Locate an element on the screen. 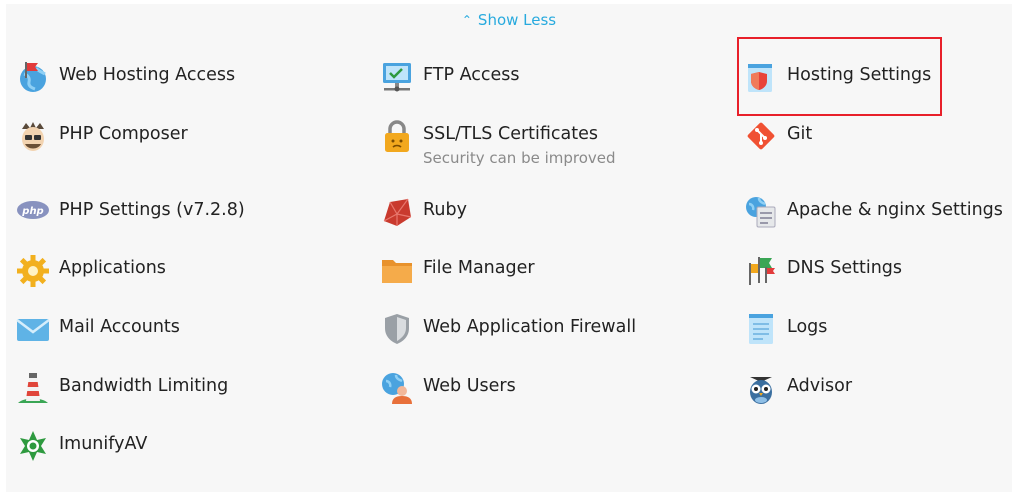  tool-ftp-access: FTP Access is located at coordinates (449, 77).